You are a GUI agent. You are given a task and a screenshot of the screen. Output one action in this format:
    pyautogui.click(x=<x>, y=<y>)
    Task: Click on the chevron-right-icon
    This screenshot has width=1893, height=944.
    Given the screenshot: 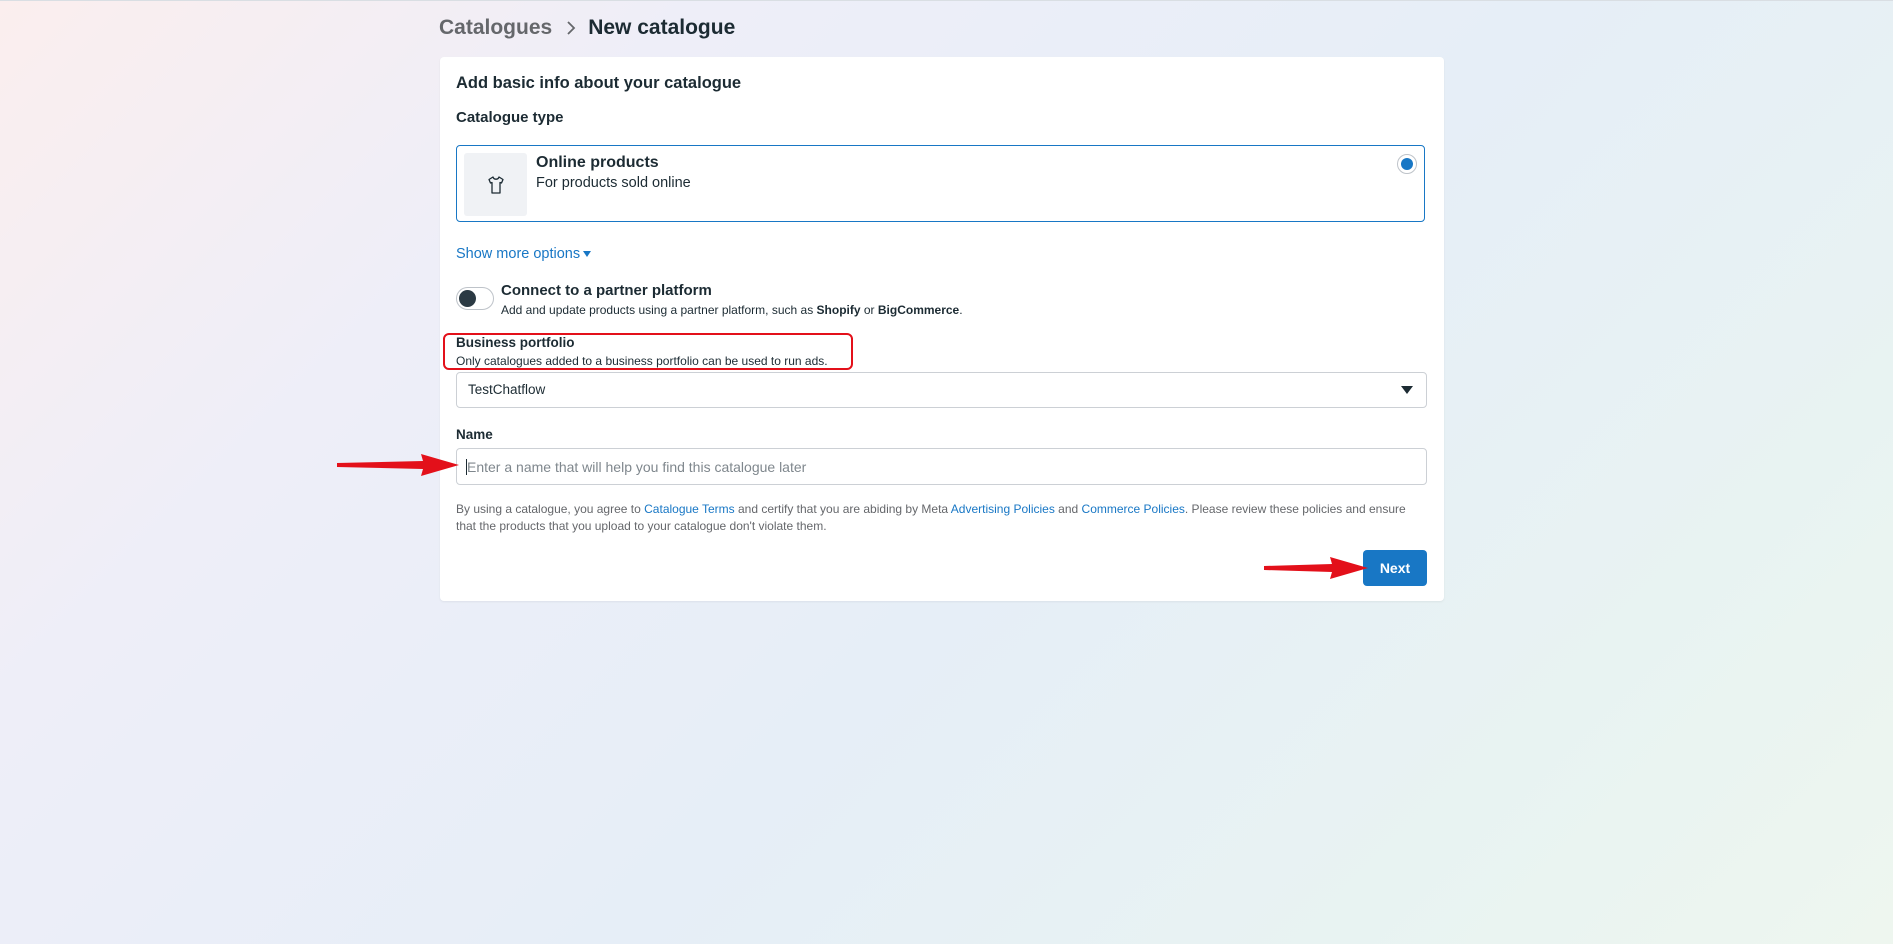 What is the action you would take?
    pyautogui.click(x=571, y=28)
    